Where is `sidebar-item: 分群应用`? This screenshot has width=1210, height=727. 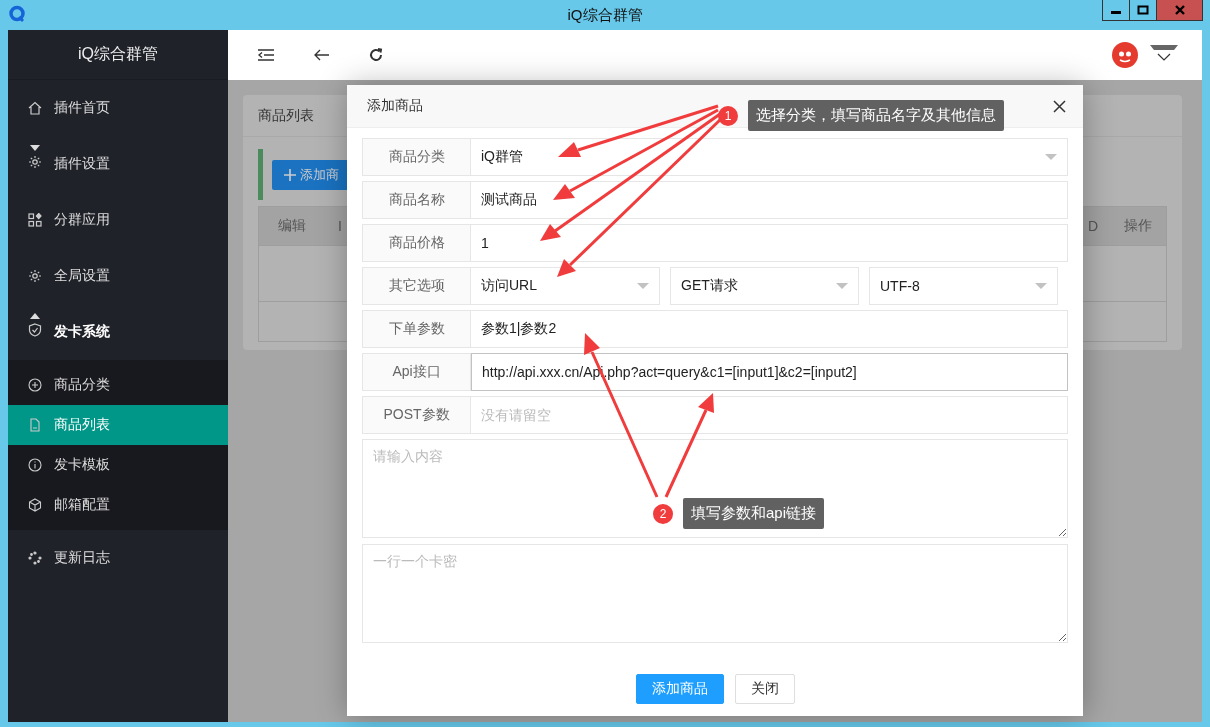 sidebar-item: 分群应用 is located at coordinates (118, 220).